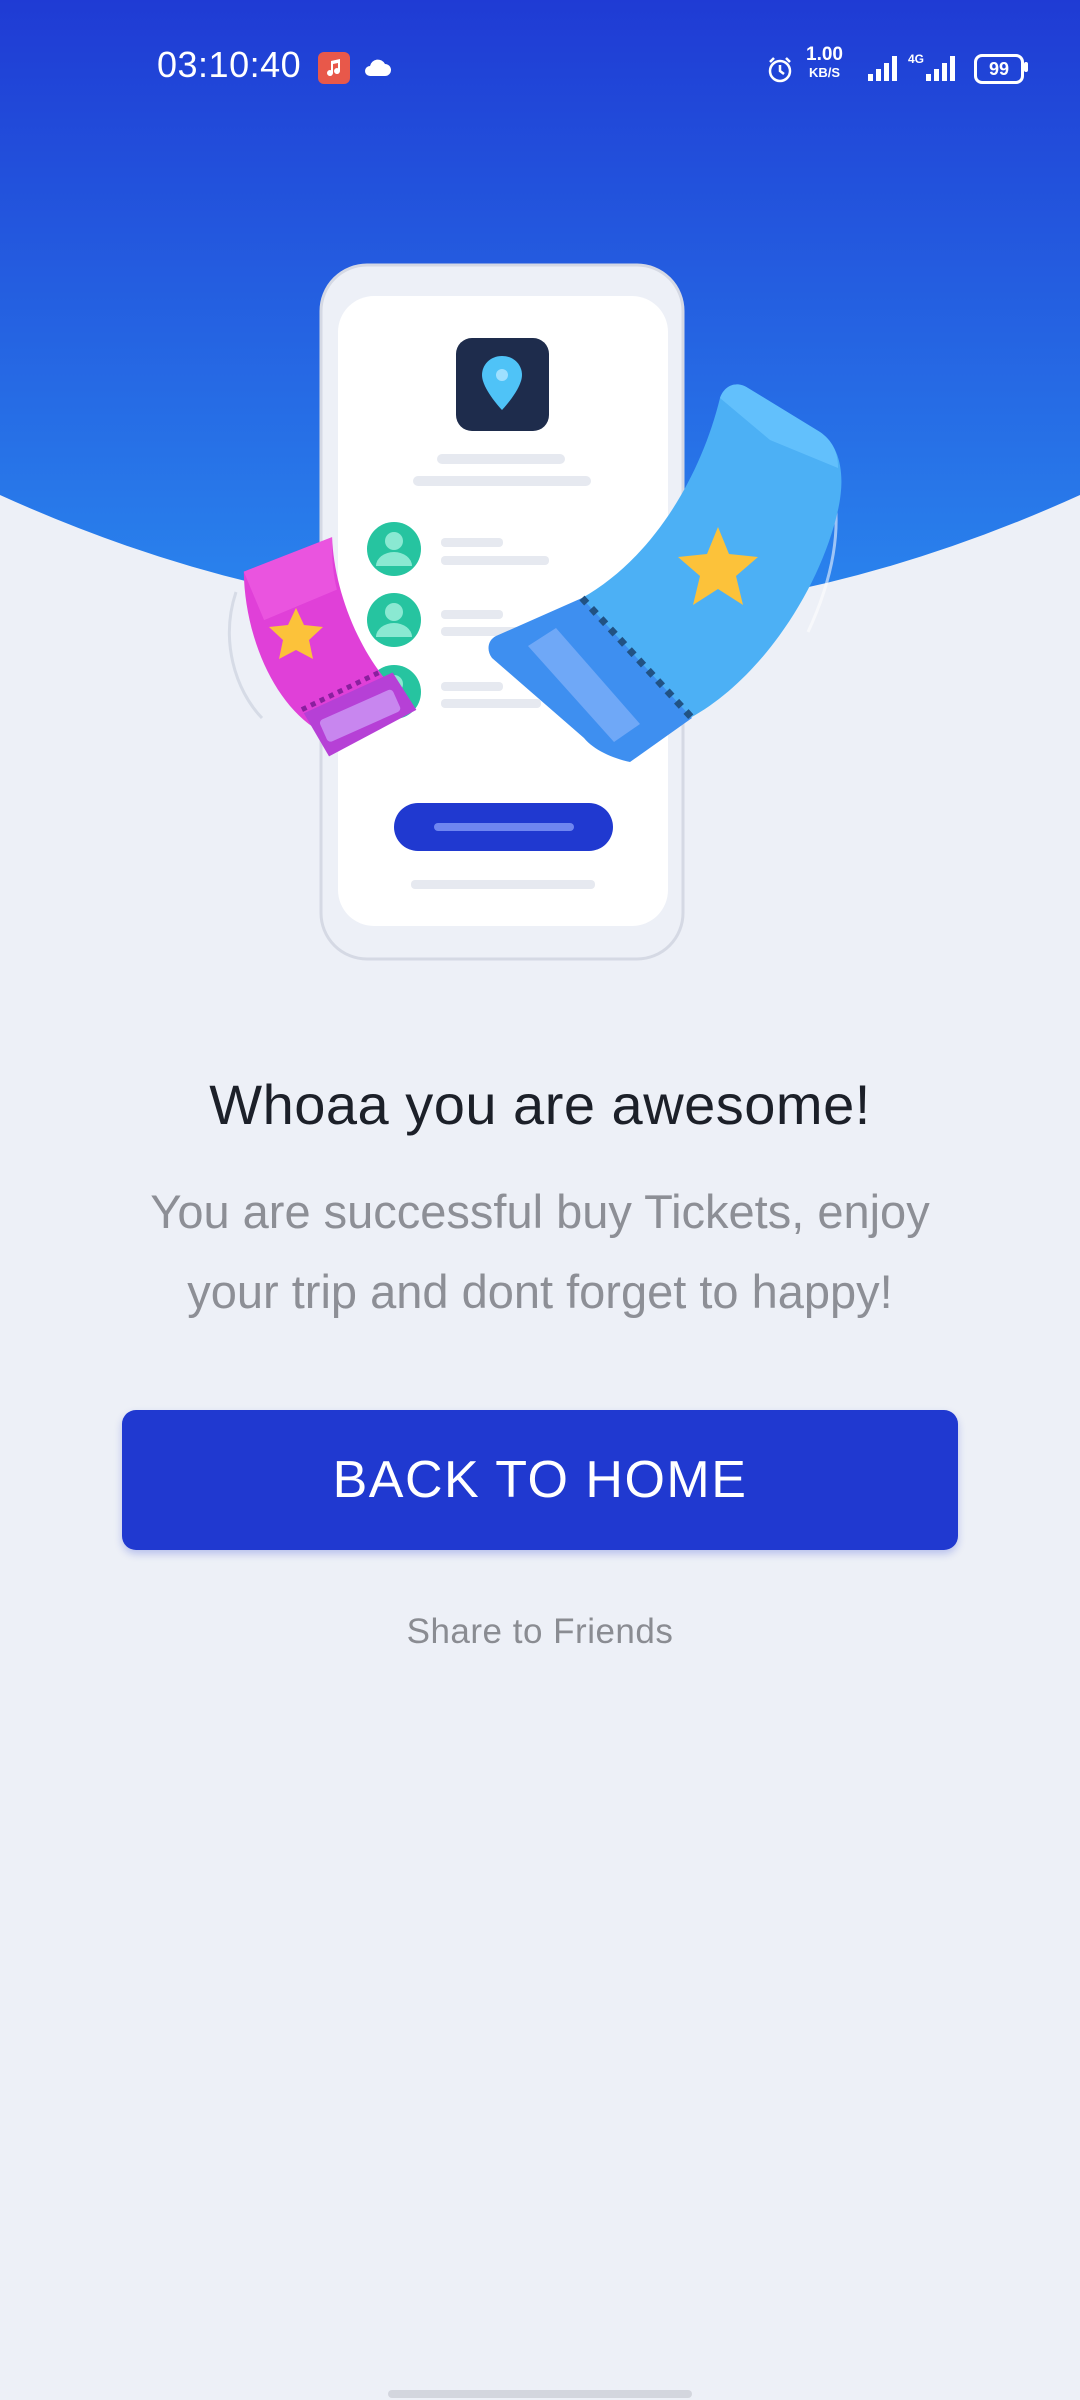  Describe the element at coordinates (540, 1104) in the screenshot. I see `success-title: Whoaa you are awesome!` at that location.